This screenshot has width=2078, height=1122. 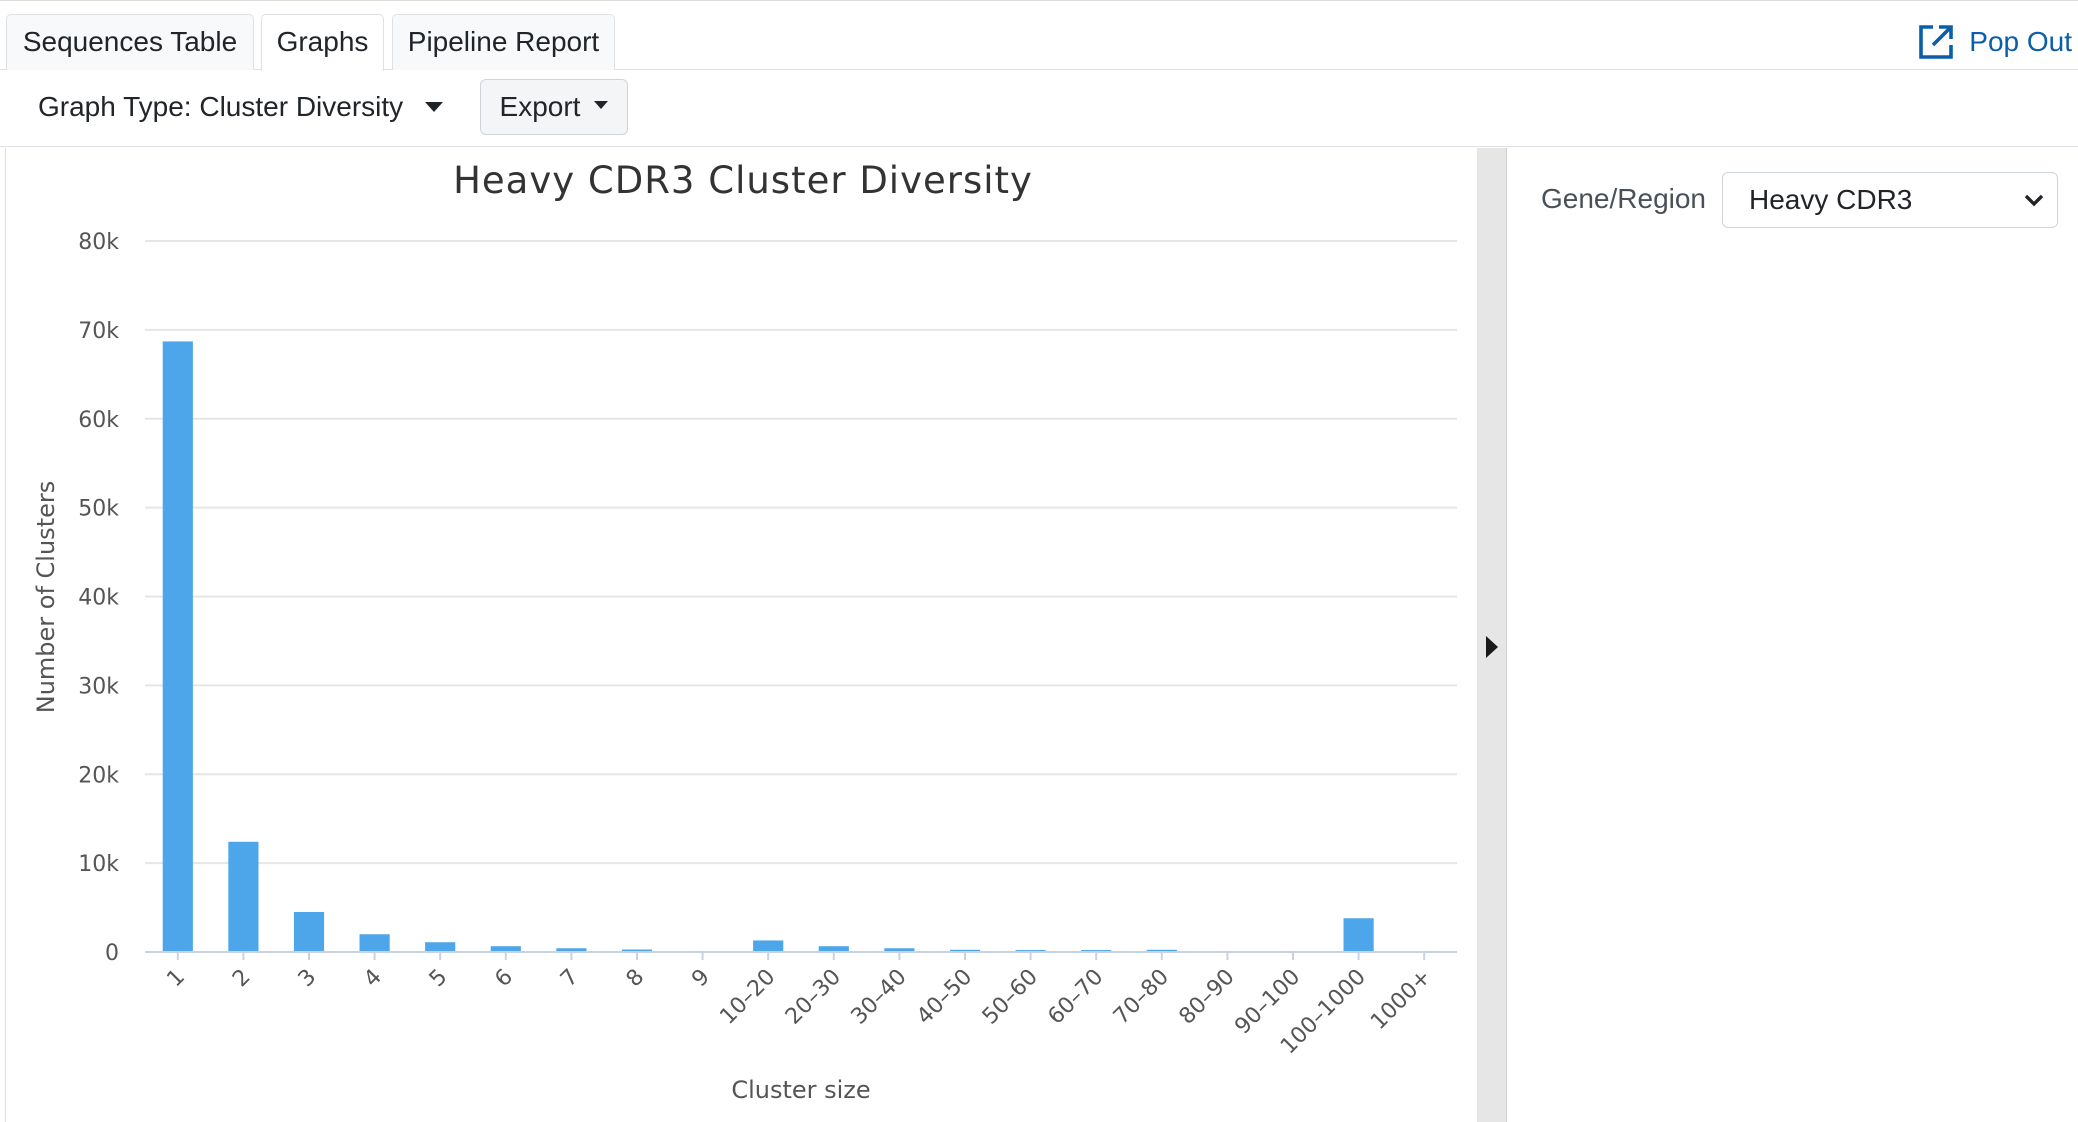 I want to click on chevron-down-icon, so click(x=2034, y=200).